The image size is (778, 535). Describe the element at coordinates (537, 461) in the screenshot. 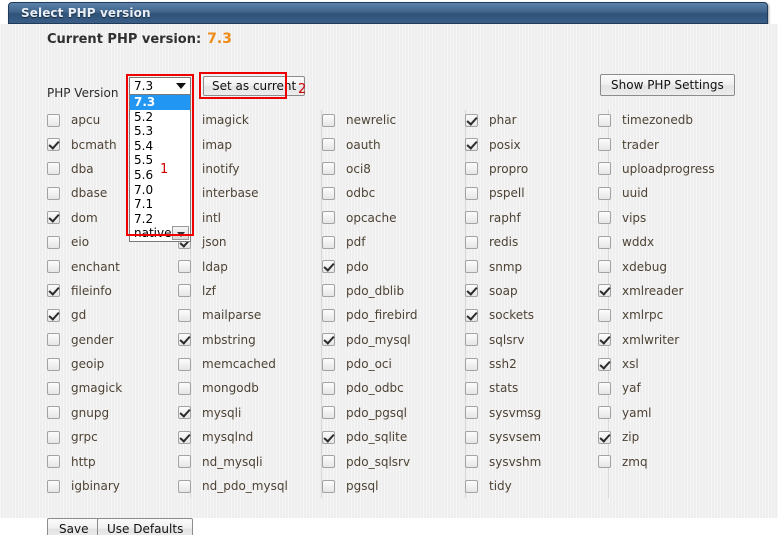

I see `extension-row: sysvshm` at that location.